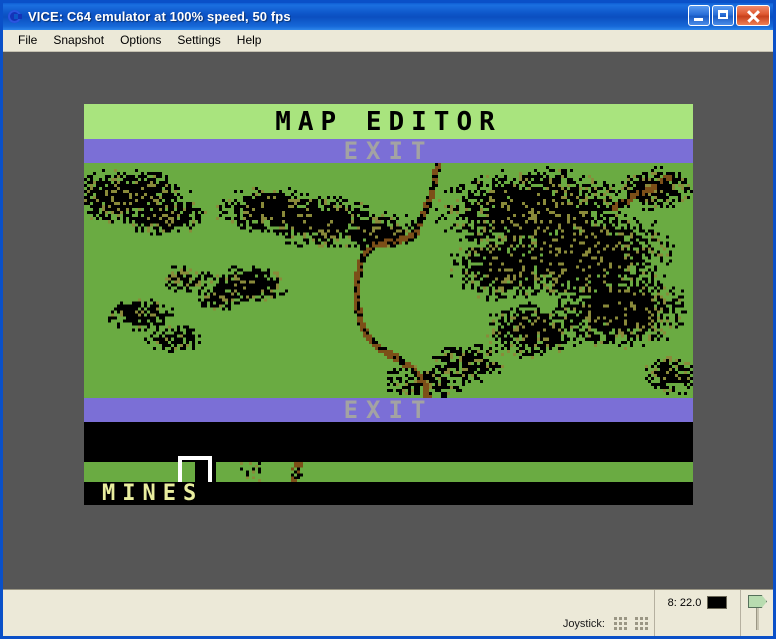 This screenshot has height=639, width=776. What do you see at coordinates (388, 442) in the screenshot?
I see `info-band` at bounding box center [388, 442].